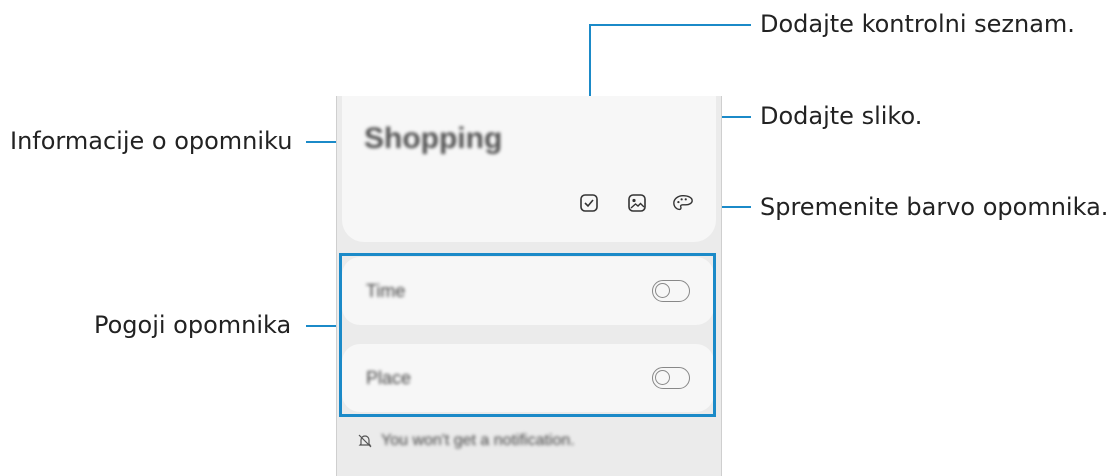 This screenshot has height=476, width=1112. What do you see at coordinates (670, 25) in the screenshot?
I see `leader-checklist-h` at bounding box center [670, 25].